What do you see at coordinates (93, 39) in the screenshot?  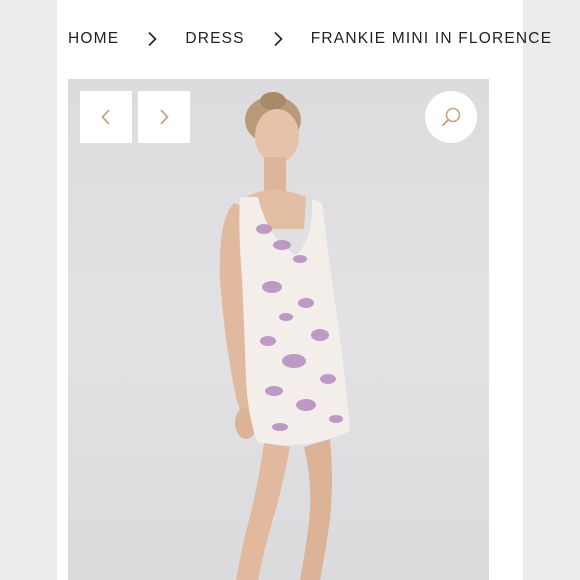 I see `breadcrumb-home: HOME` at bounding box center [93, 39].